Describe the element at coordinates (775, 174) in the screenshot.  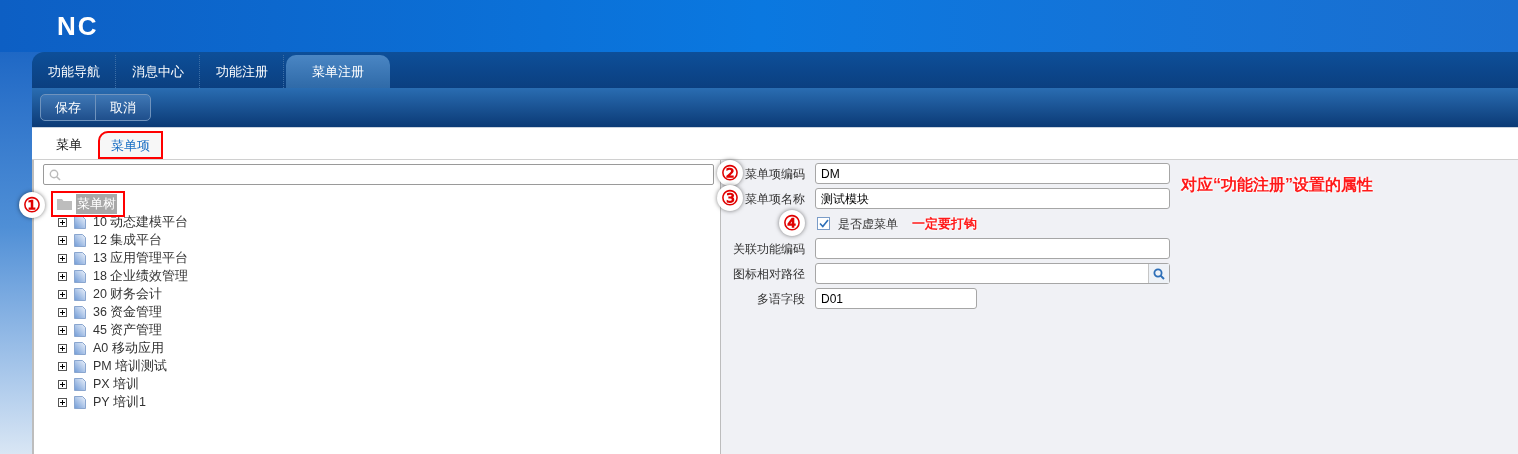
I see `field-label: 菜单项编码` at that location.